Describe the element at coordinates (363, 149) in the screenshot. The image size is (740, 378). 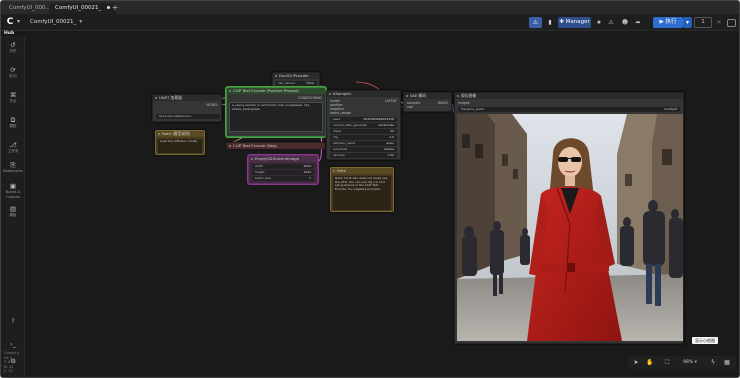
I see `scheduler-widget: scheduler simple` at that location.